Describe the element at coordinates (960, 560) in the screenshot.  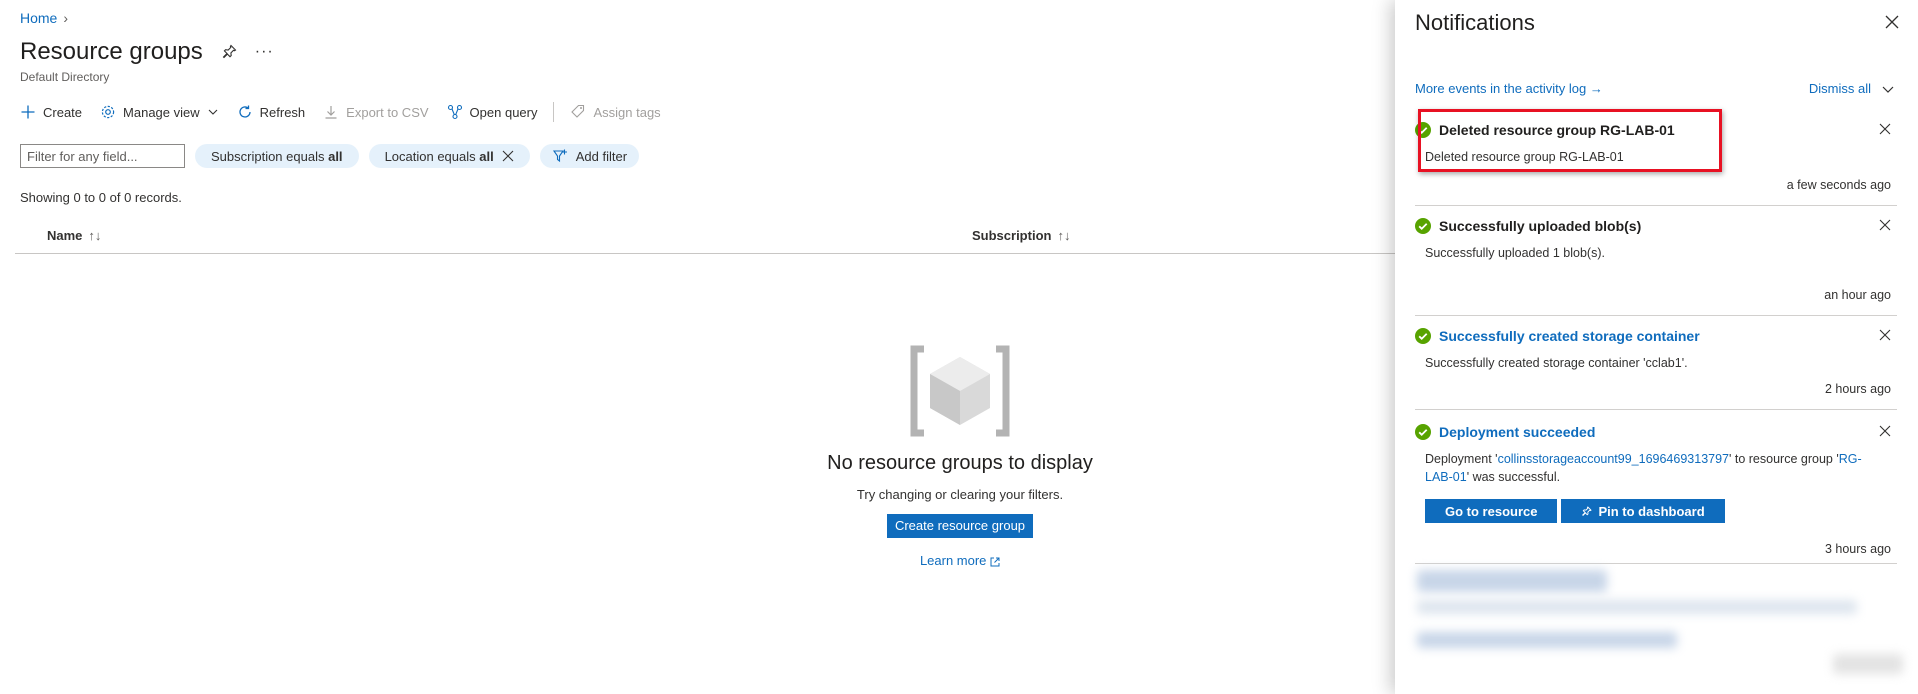
I see `learn-more-link: Learn more` at that location.